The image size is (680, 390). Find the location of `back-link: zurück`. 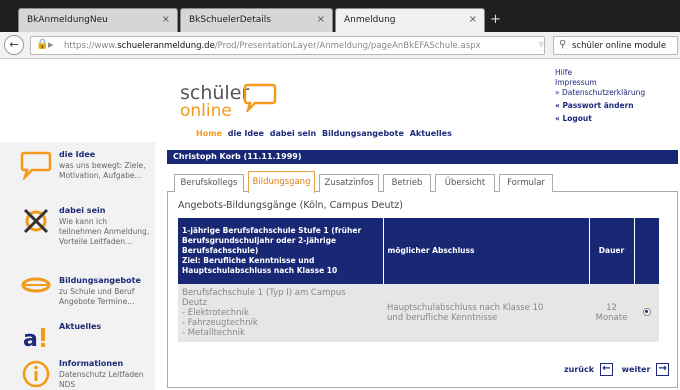

back-link: zurück is located at coordinates (579, 369).